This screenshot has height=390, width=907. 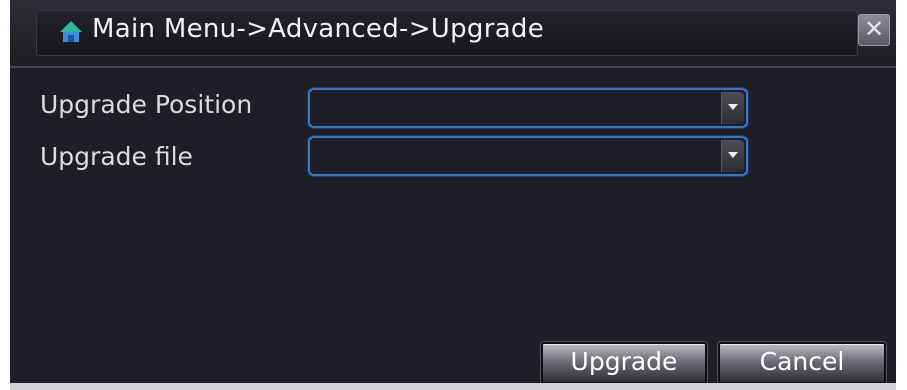 What do you see at coordinates (146, 104) in the screenshot?
I see `upgrade-position-label: Upgrade Position` at bounding box center [146, 104].